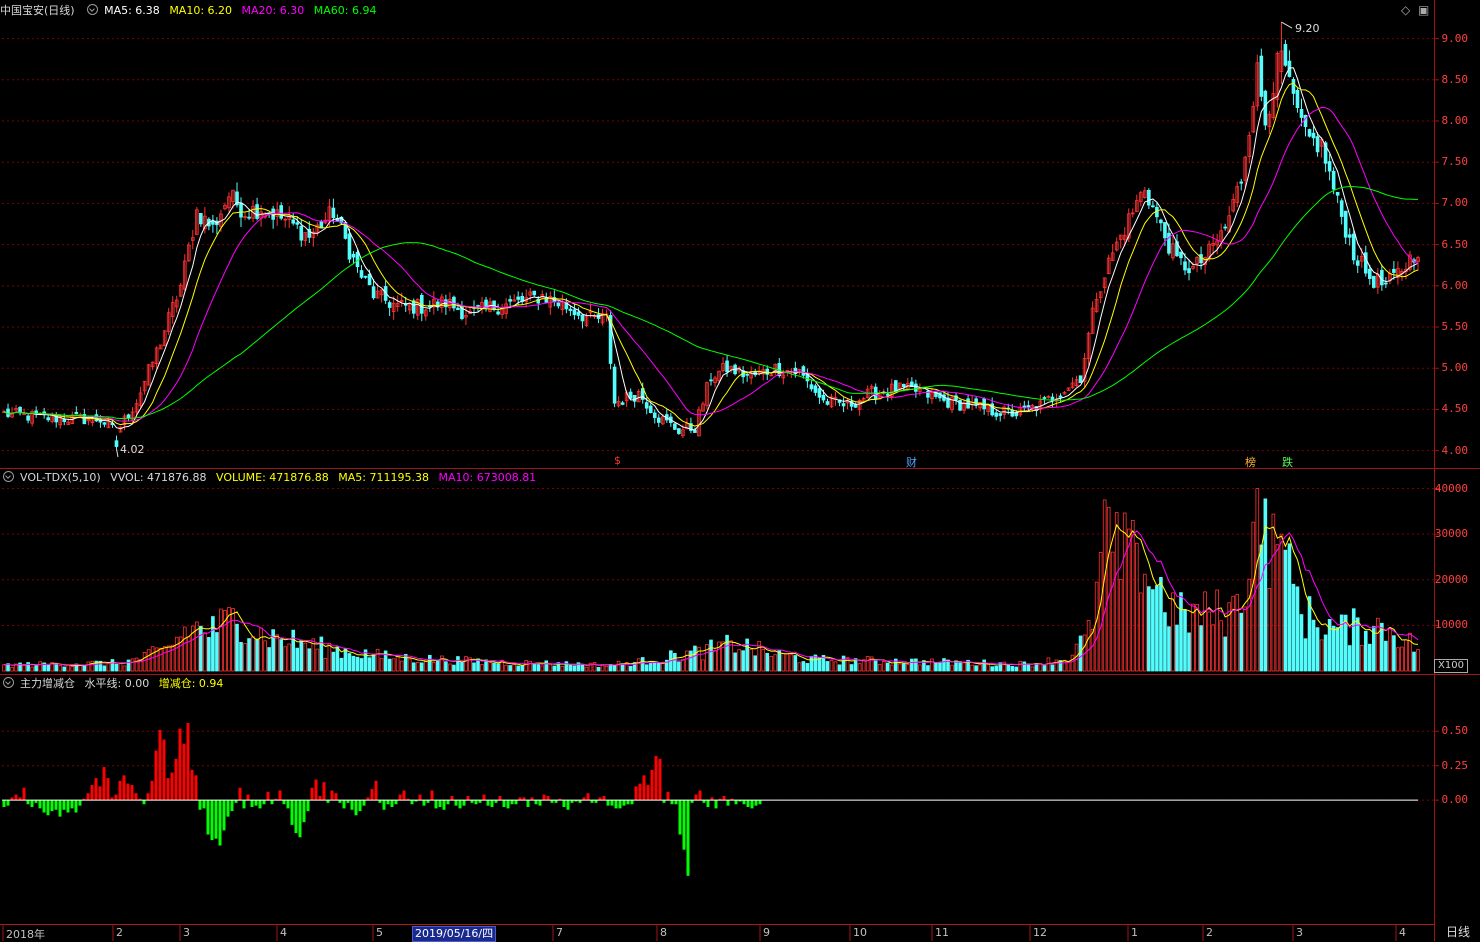  Describe the element at coordinates (617, 460) in the screenshot. I see `event-marker-dividend: $` at that location.